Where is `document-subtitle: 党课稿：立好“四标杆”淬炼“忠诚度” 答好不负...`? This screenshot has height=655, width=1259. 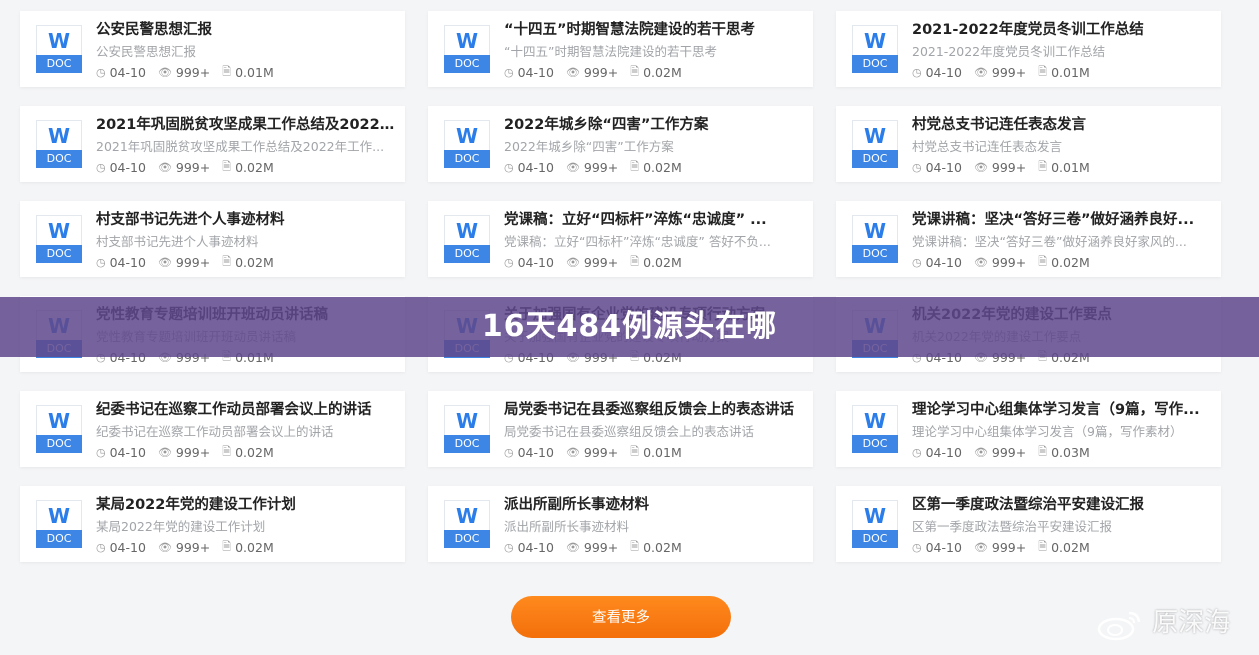 document-subtitle: 党课稿：立好“四标杆”淬炼“忠诚度” 答好不负... is located at coordinates (637, 241).